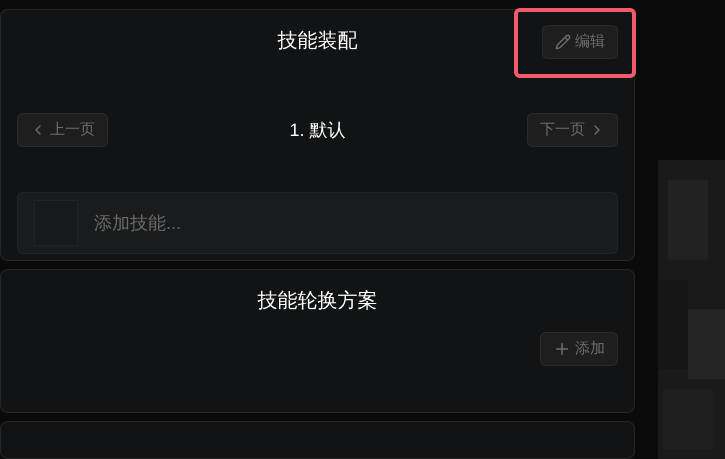  What do you see at coordinates (318, 41) in the screenshot?
I see `section-title: 技能装配` at bounding box center [318, 41].